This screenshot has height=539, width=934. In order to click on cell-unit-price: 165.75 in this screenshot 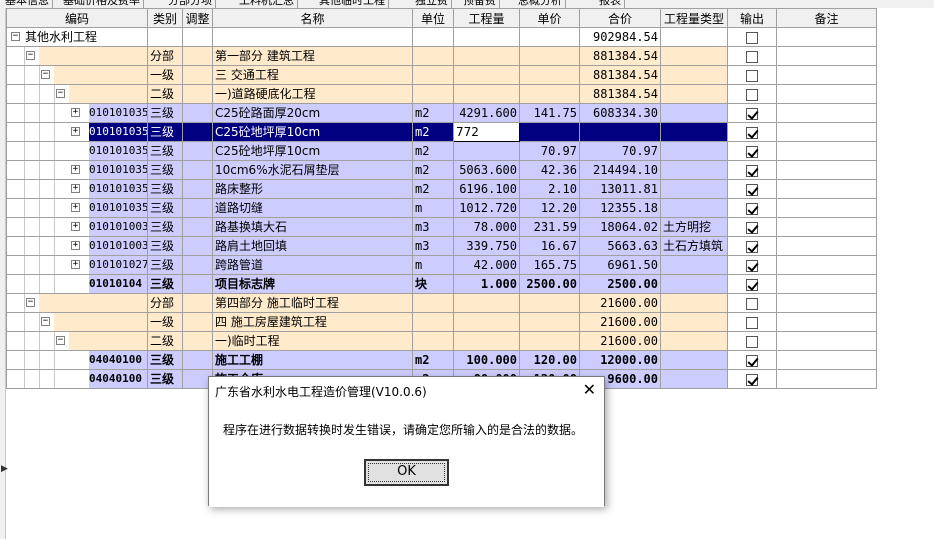, I will do `click(549, 265)`.